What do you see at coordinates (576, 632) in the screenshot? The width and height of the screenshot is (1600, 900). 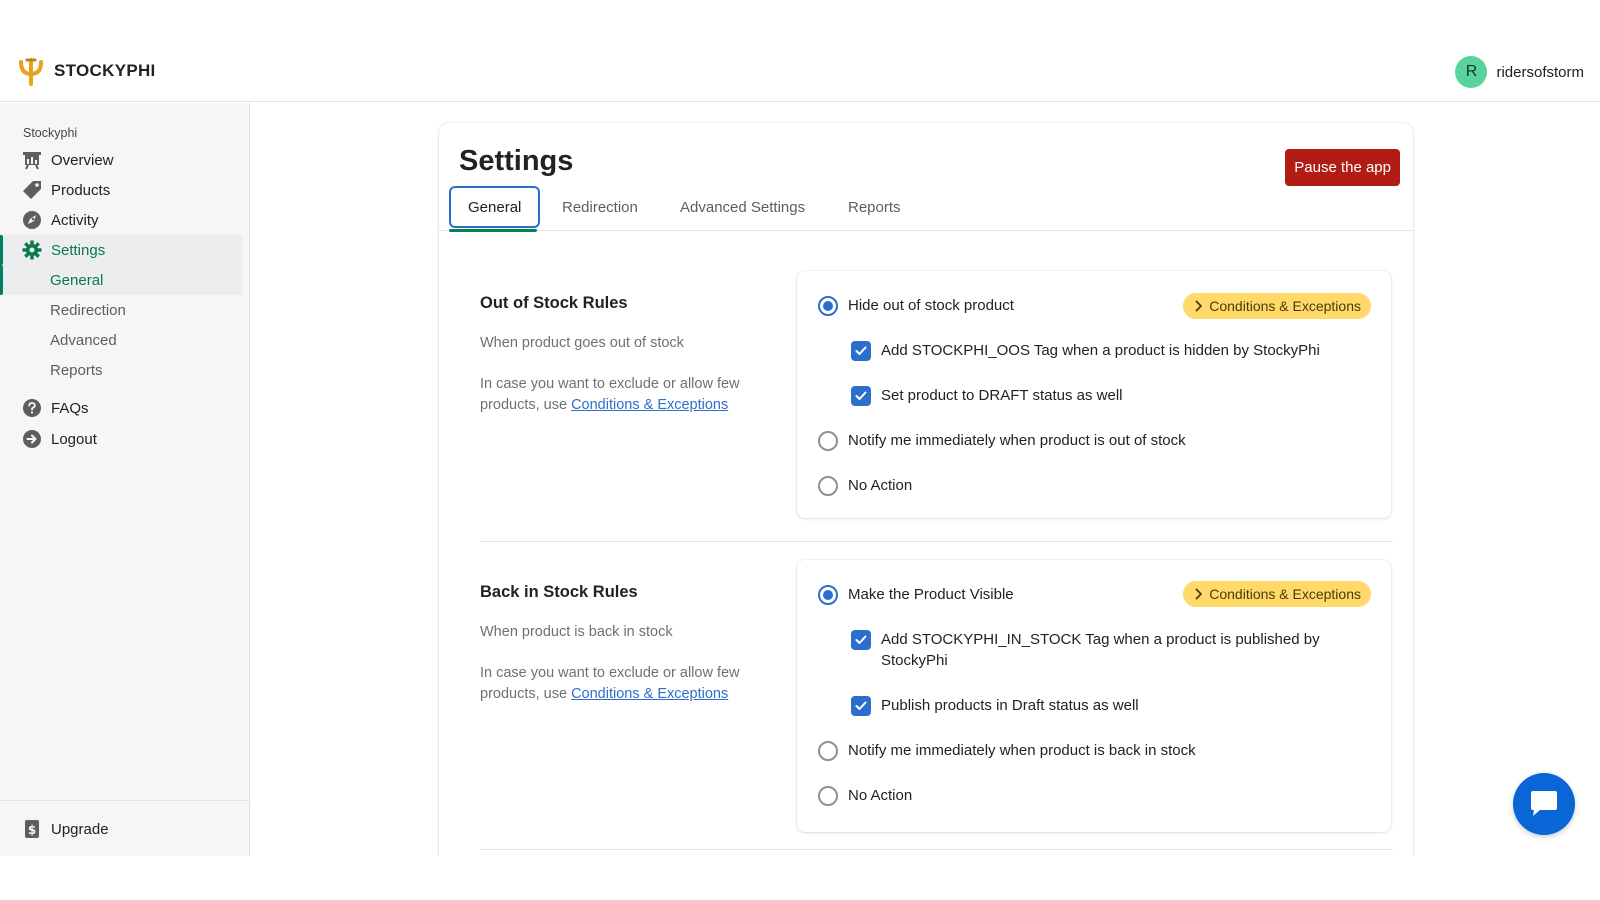 I see `back-in-stock-desc: When product is back in stock` at bounding box center [576, 632].